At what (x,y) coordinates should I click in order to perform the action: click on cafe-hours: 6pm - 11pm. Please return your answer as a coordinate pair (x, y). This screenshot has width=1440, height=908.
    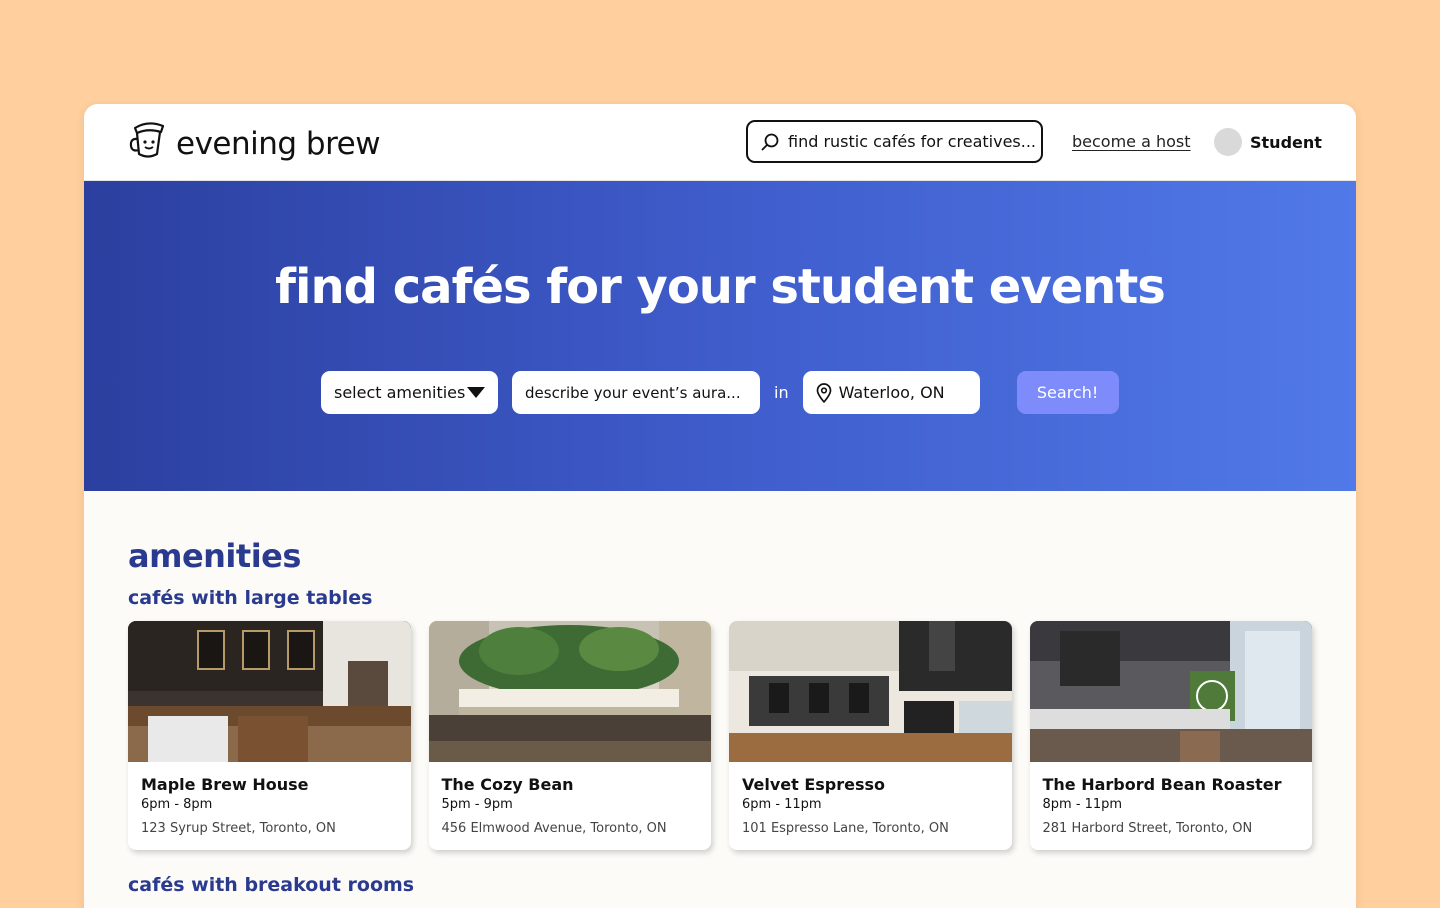
    Looking at the image, I should click on (782, 804).